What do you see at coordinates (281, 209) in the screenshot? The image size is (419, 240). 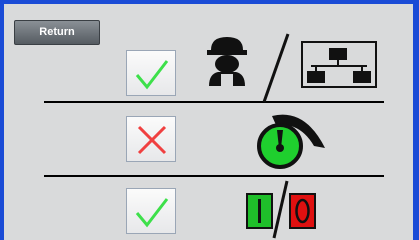 I see `start-stop-icon` at bounding box center [281, 209].